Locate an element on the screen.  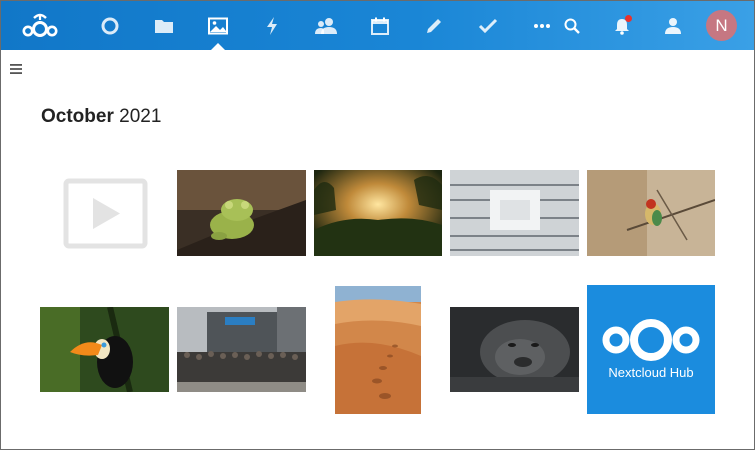
gallery-item-desert is located at coordinates (378, 350).